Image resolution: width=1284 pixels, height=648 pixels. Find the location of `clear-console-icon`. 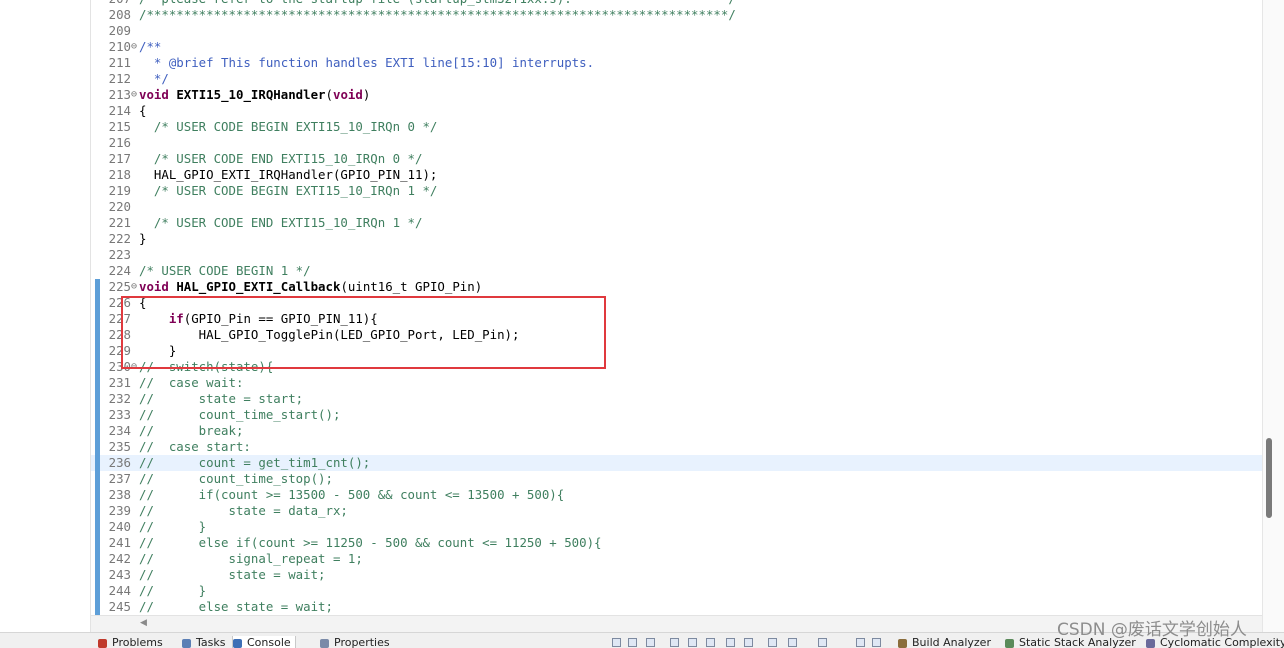

clear-console-icon is located at coordinates (674, 642).